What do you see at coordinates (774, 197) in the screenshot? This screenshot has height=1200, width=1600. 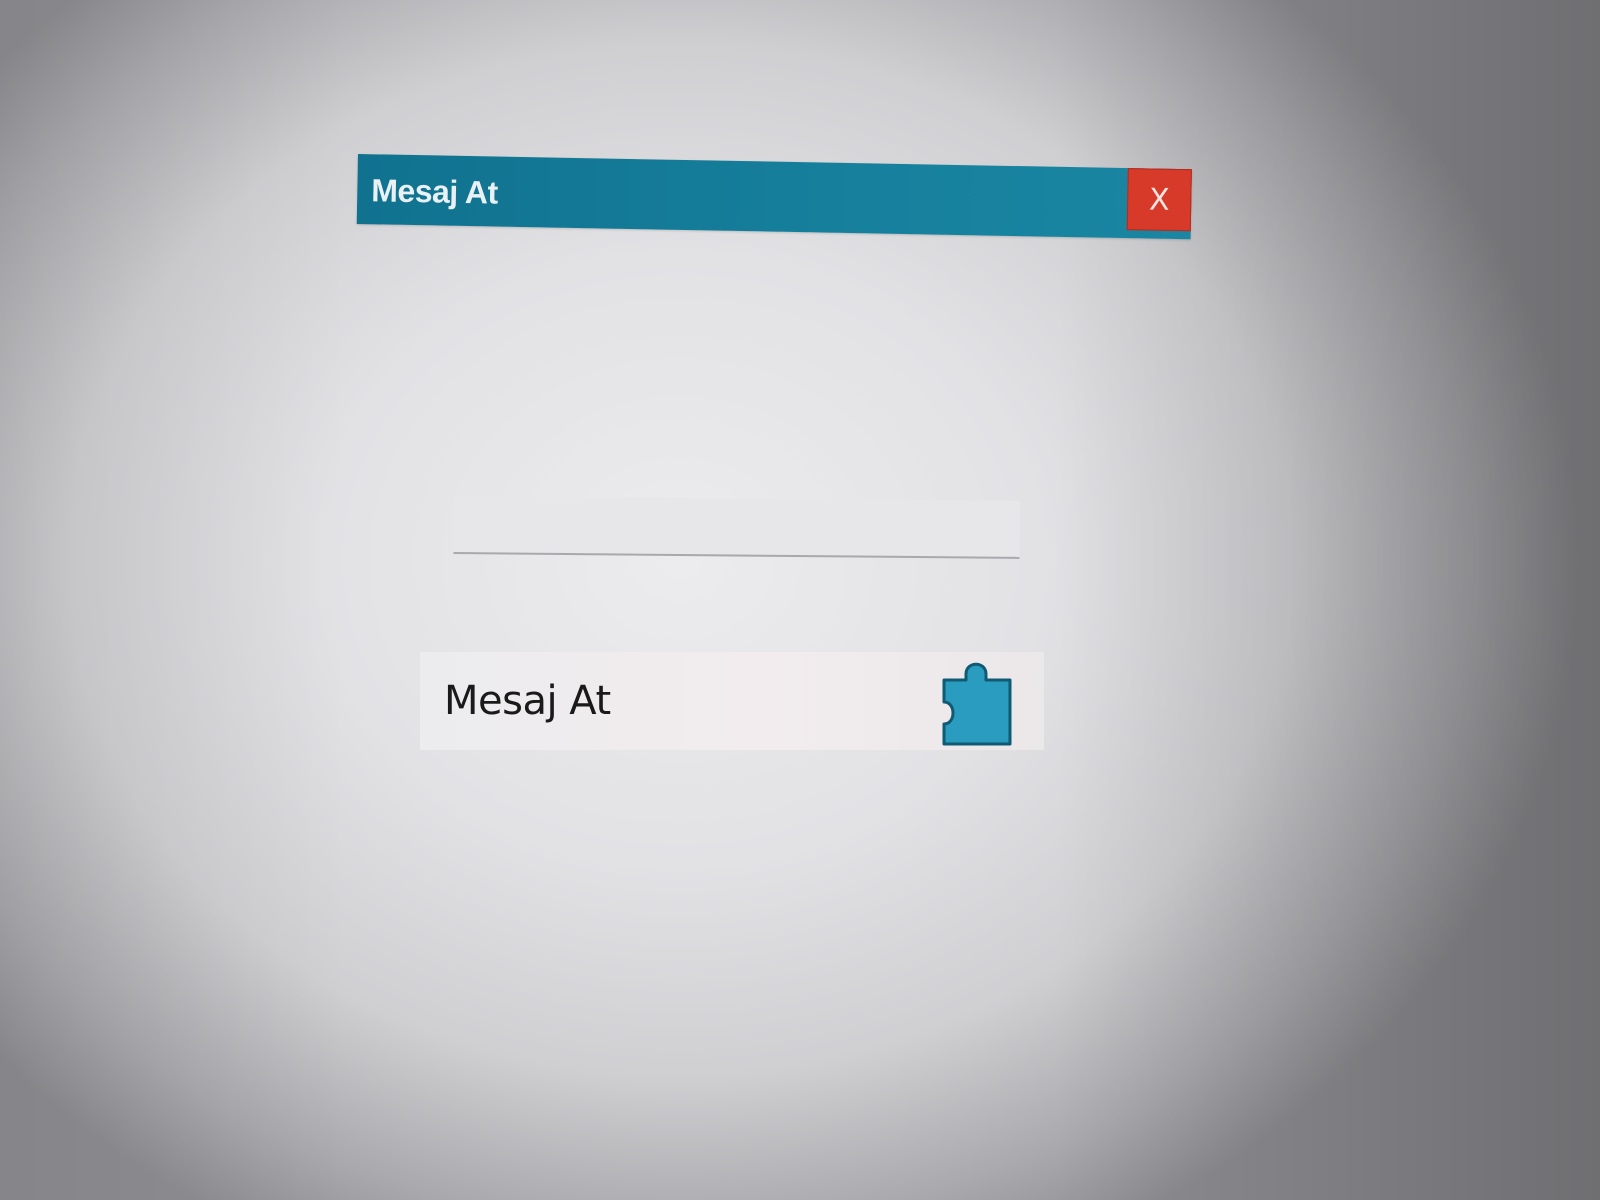 I see `window-titlebar: Mesaj At X` at bounding box center [774, 197].